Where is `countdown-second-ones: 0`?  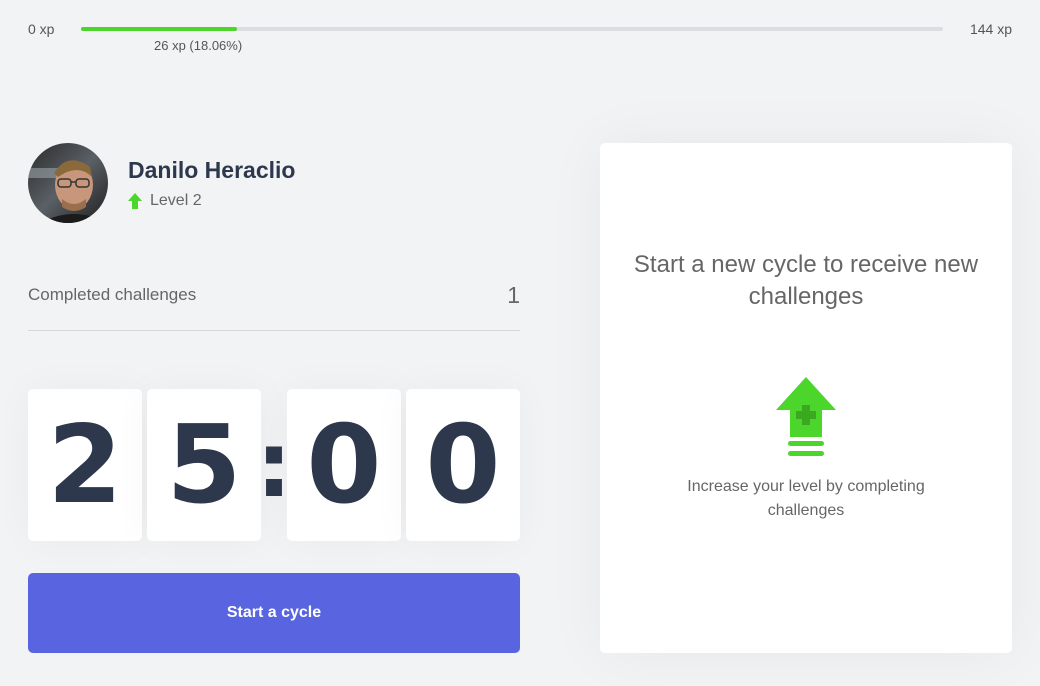 countdown-second-ones: 0 is located at coordinates (463, 465).